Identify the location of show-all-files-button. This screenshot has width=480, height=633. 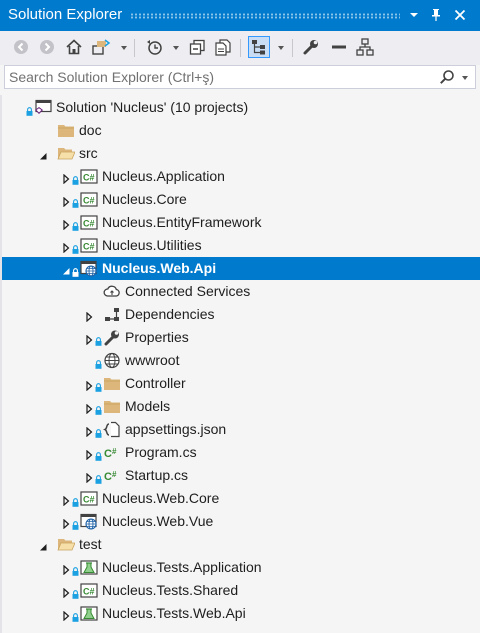
(223, 47).